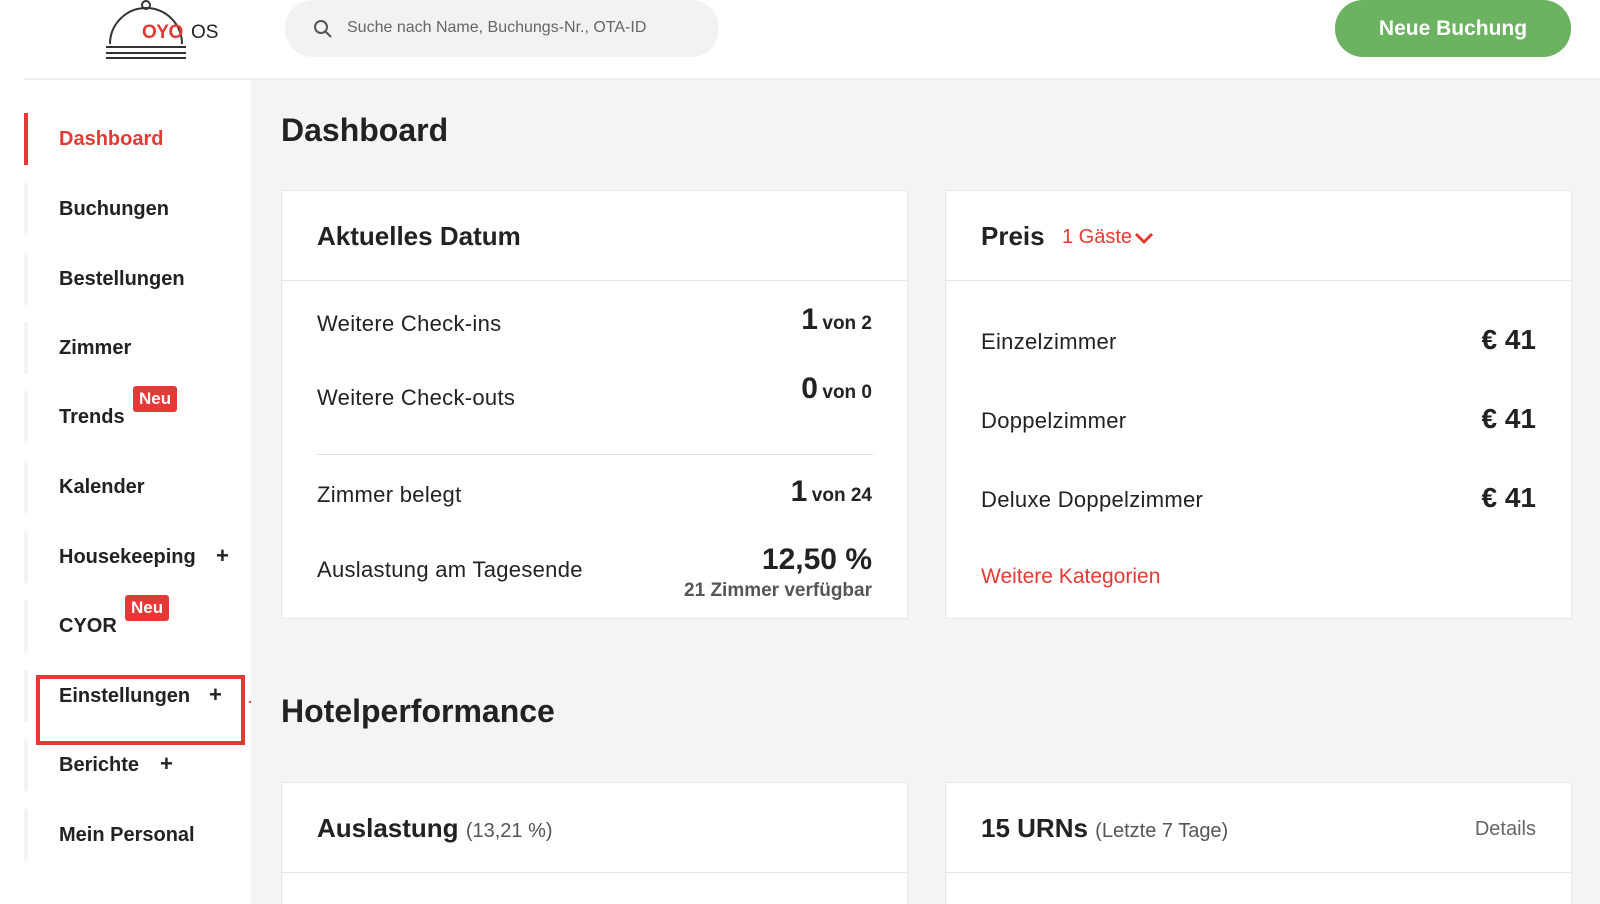  I want to click on sidebar-item-label: Housekeeping, so click(127, 556).